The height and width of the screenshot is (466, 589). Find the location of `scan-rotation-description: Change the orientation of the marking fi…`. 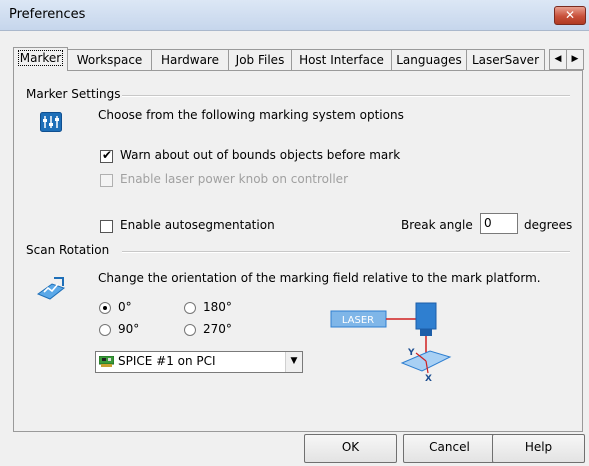

scan-rotation-description: Change the orientation of the marking fi… is located at coordinates (319, 278).